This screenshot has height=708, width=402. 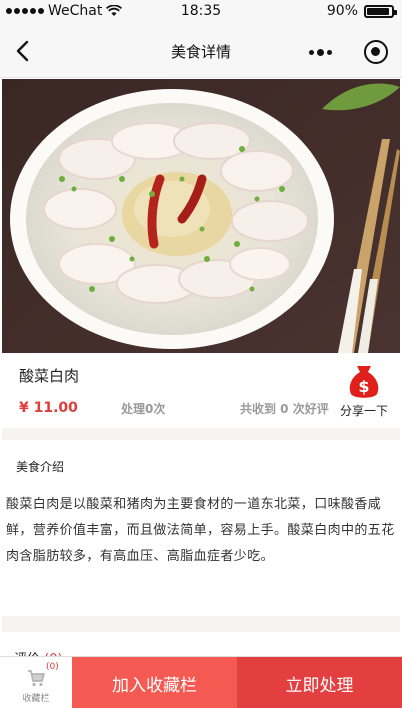 I want to click on processed-count: 处理0次, so click(x=143, y=409).